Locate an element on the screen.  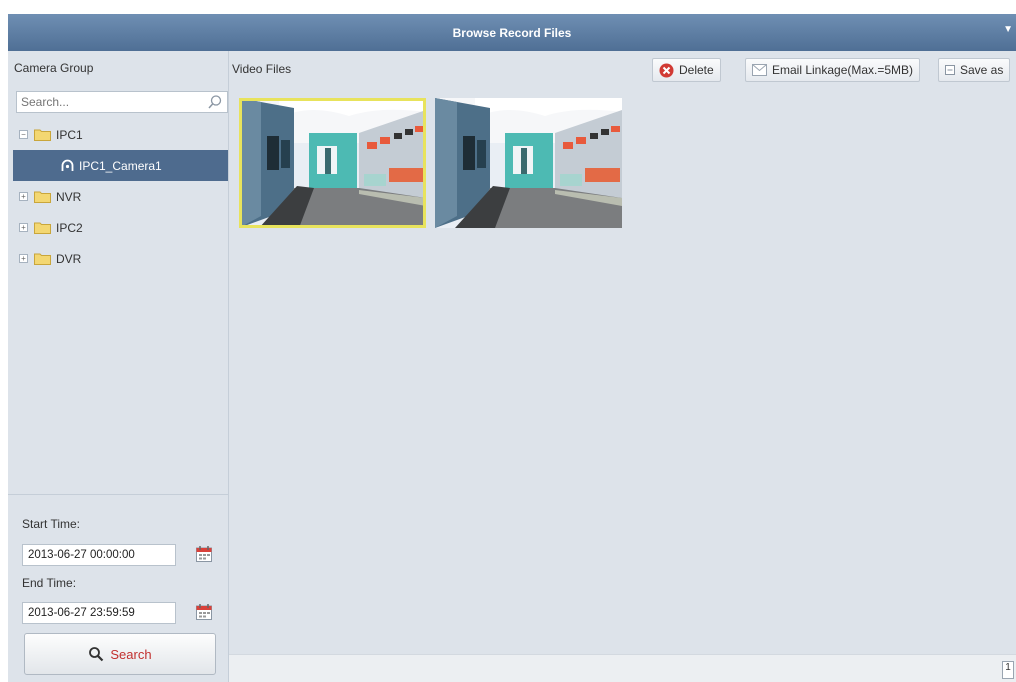
tree-item-label: IPC1 is located at coordinates (69, 134).